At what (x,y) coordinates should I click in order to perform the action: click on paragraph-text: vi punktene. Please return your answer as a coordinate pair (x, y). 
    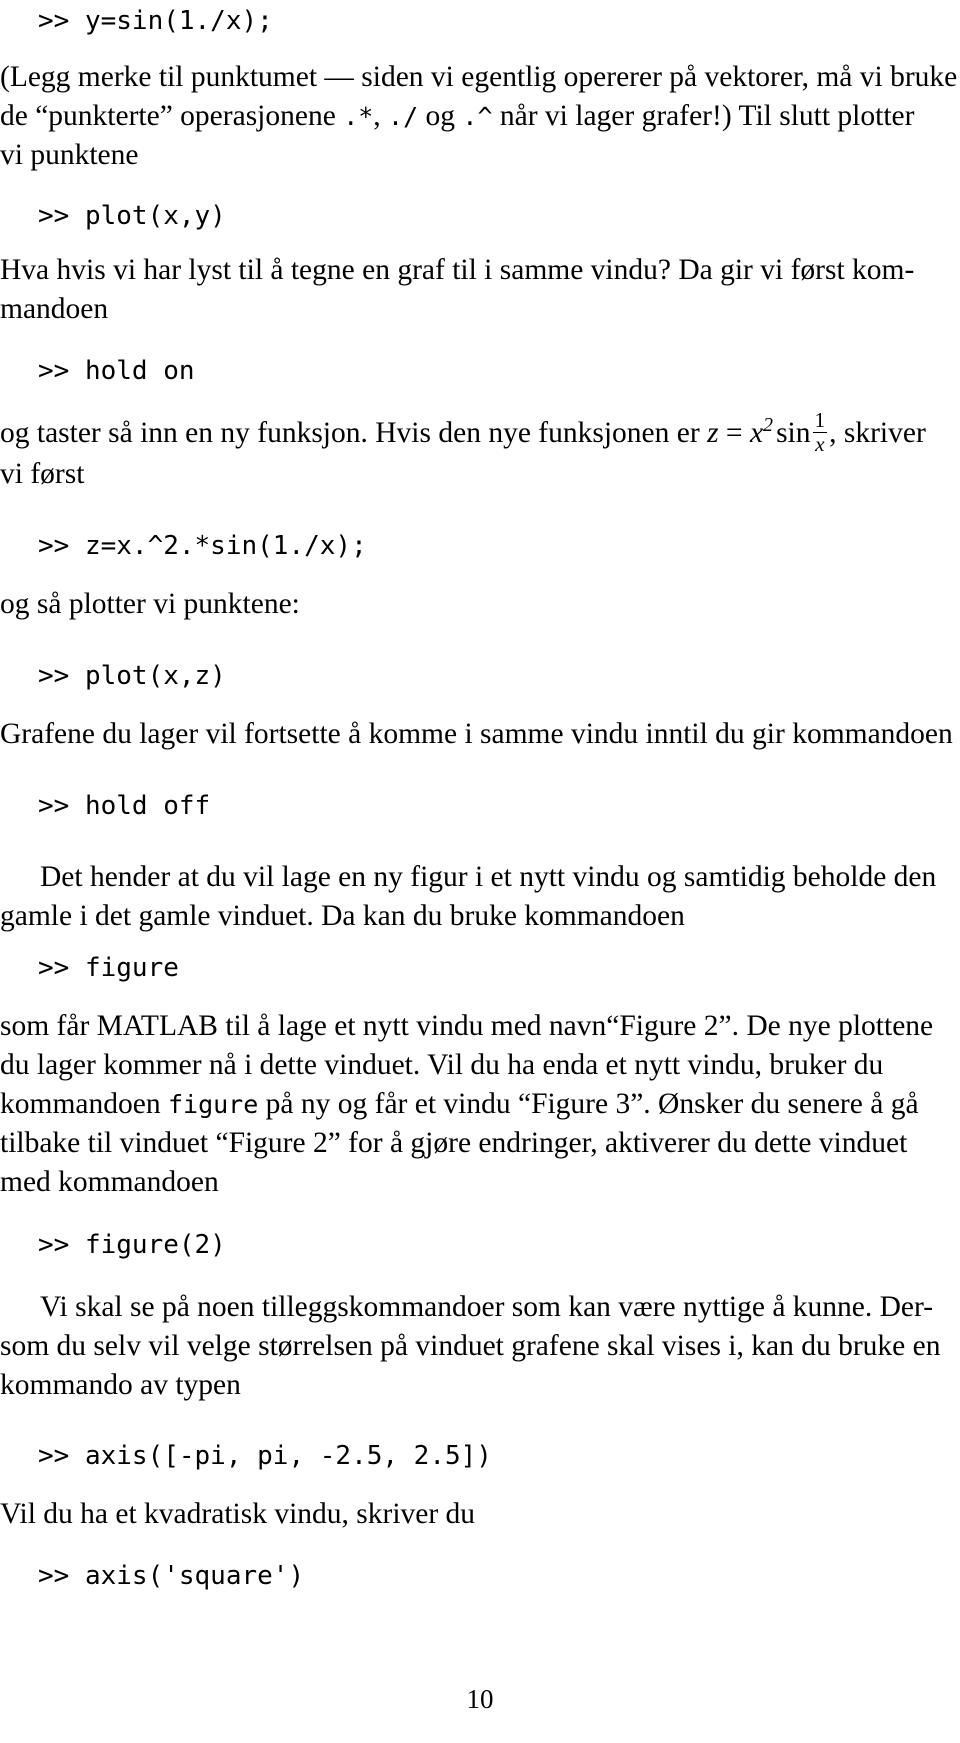
    Looking at the image, I should click on (69, 155).